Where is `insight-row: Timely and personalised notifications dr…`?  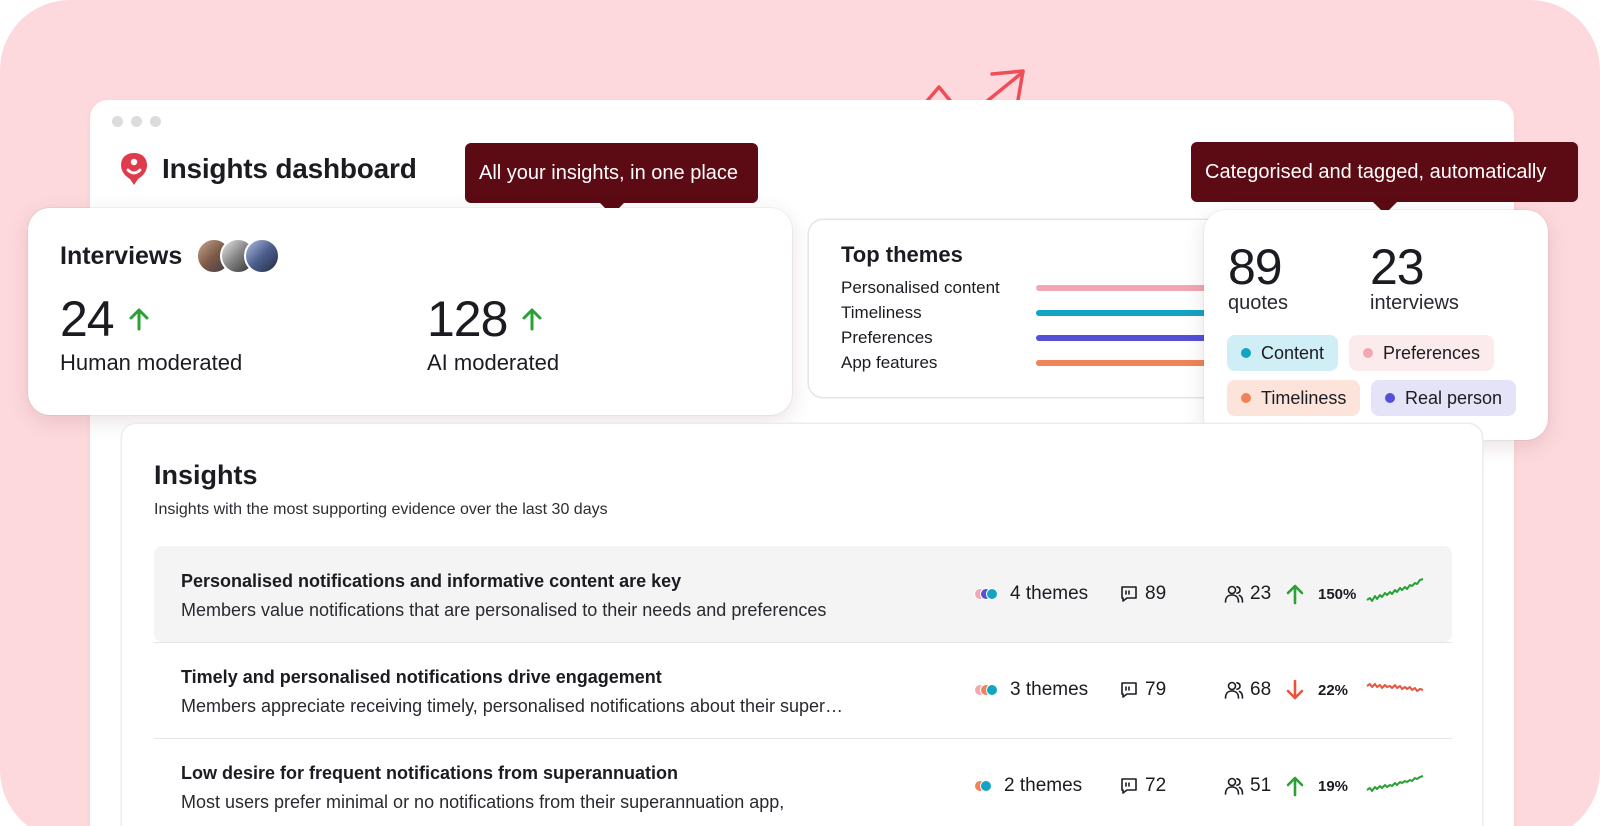
insight-row: Timely and personalised notifications dr… is located at coordinates (803, 690).